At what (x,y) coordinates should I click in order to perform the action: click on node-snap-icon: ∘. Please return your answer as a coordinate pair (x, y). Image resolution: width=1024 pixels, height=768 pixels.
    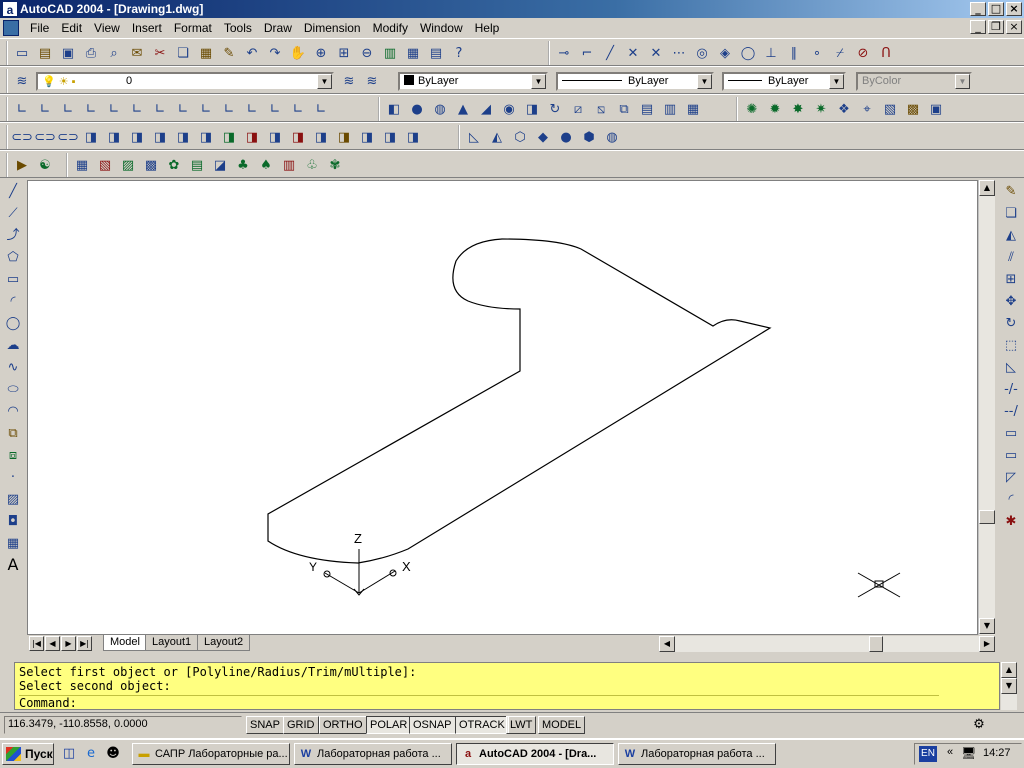
    Looking at the image, I should click on (817, 53).